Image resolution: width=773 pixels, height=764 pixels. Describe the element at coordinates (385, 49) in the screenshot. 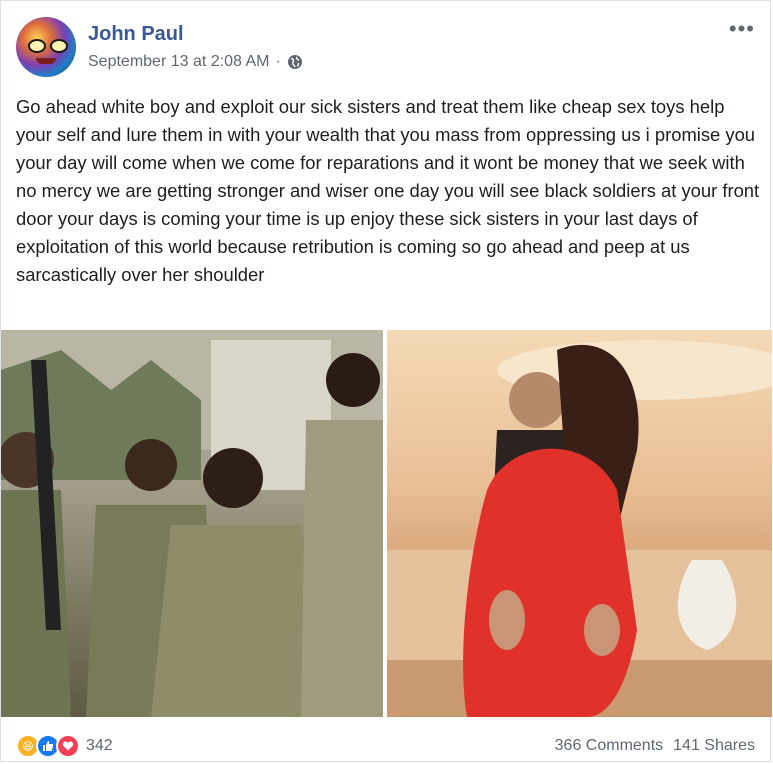

I see `post-header: John Paul September 13 at 2:08 AM · •••` at that location.